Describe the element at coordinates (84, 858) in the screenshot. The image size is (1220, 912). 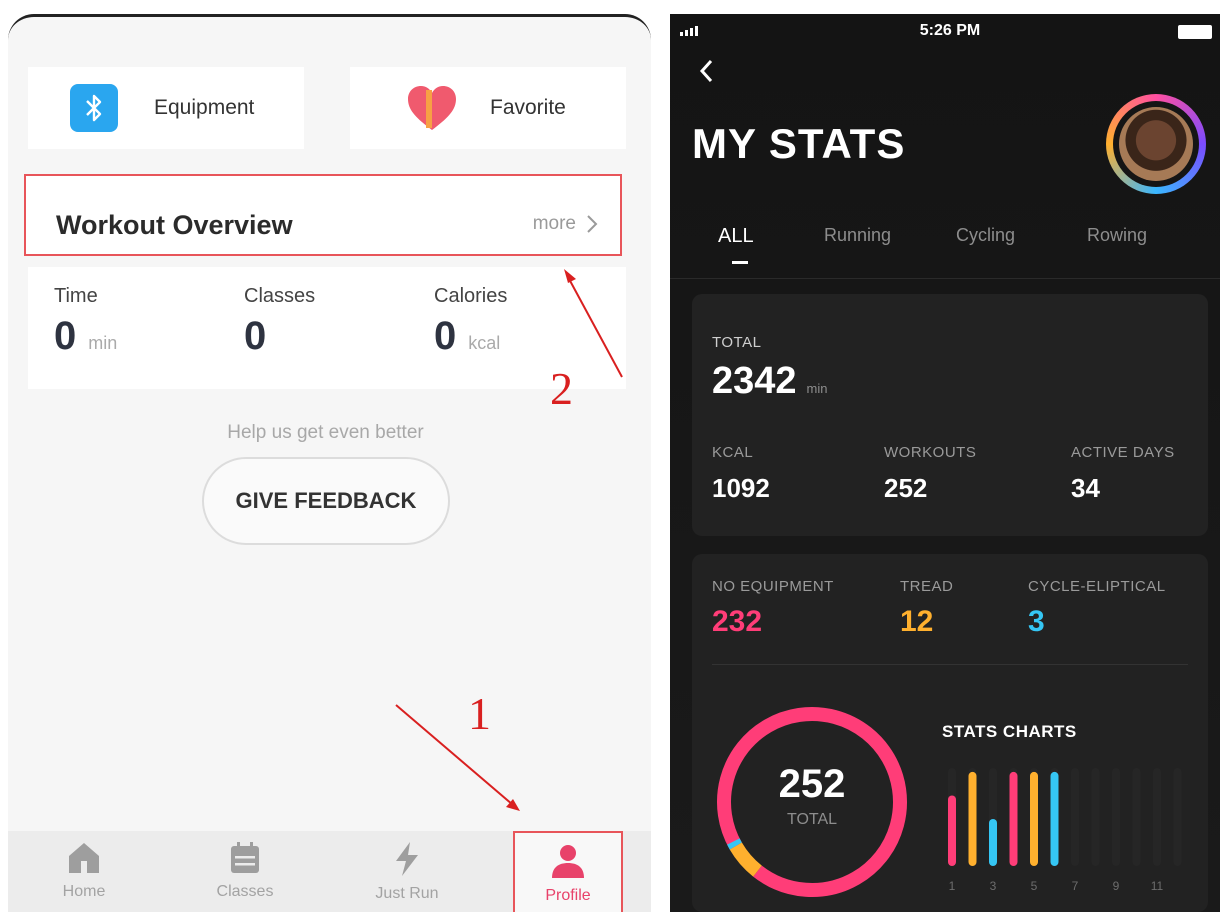
I see `home-icon` at that location.